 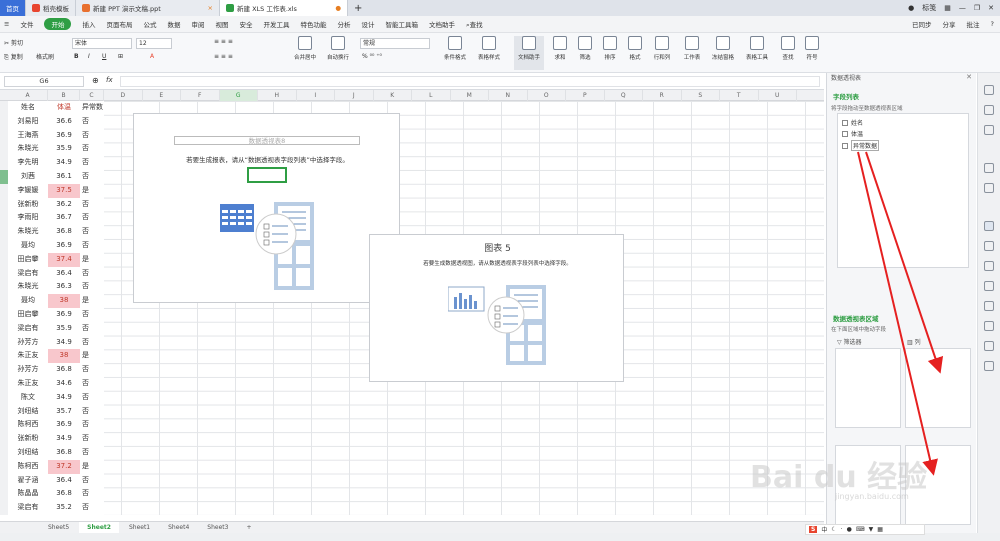 What do you see at coordinates (64, 273) in the screenshot?
I see `cell-temperature: 36.4` at bounding box center [64, 273].